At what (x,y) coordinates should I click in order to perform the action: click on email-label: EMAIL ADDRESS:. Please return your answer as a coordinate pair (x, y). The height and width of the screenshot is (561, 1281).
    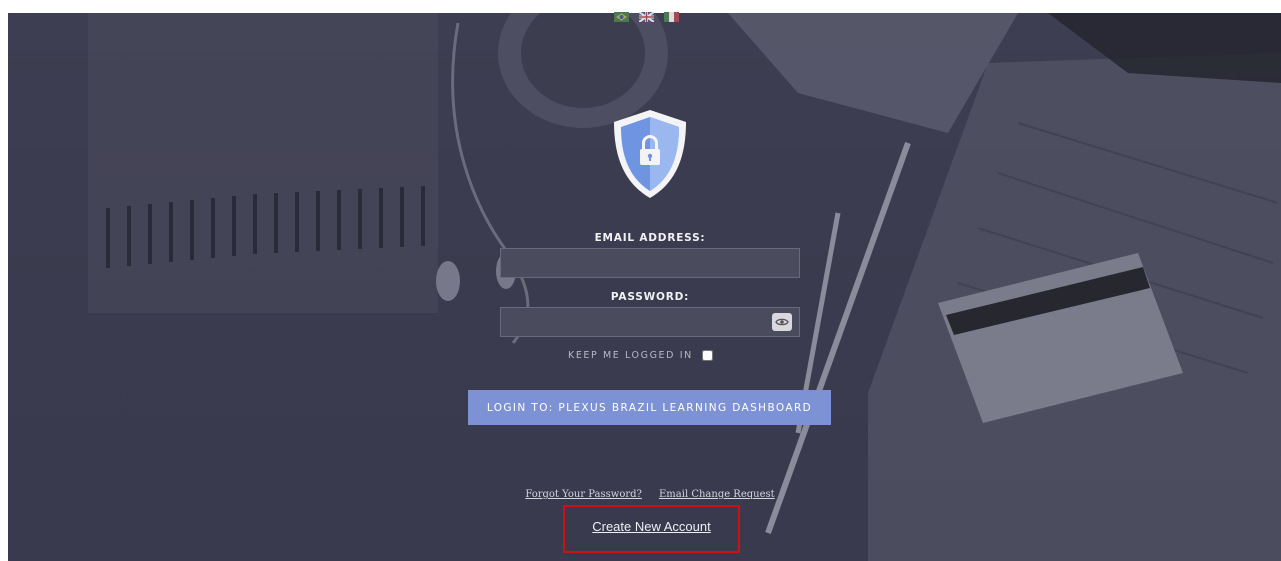
    Looking at the image, I should click on (650, 238).